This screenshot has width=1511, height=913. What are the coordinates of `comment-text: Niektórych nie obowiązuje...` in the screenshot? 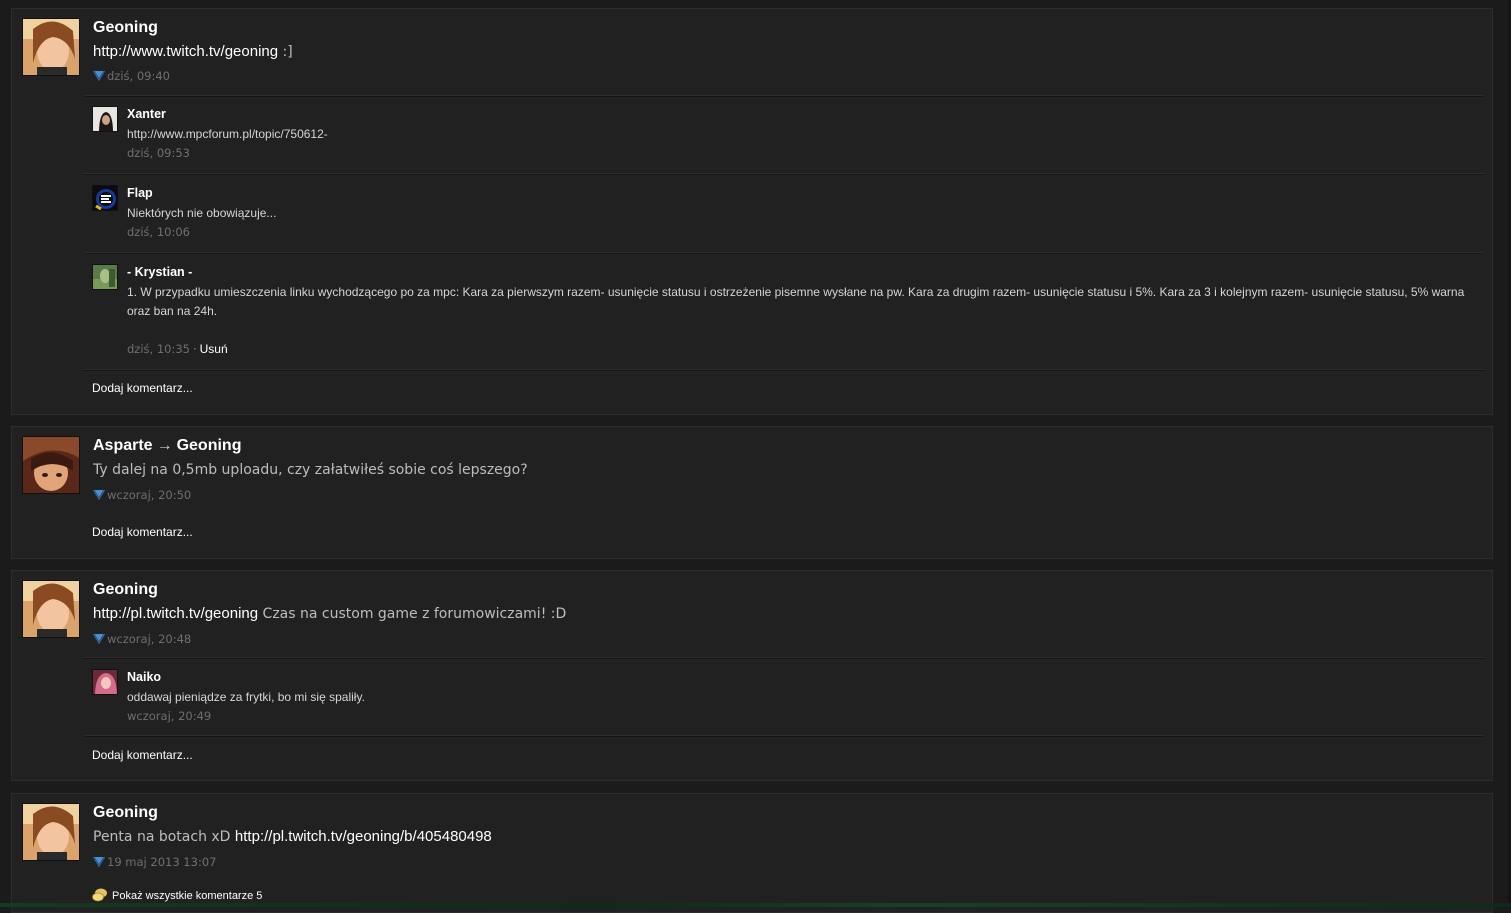 It's located at (202, 213).